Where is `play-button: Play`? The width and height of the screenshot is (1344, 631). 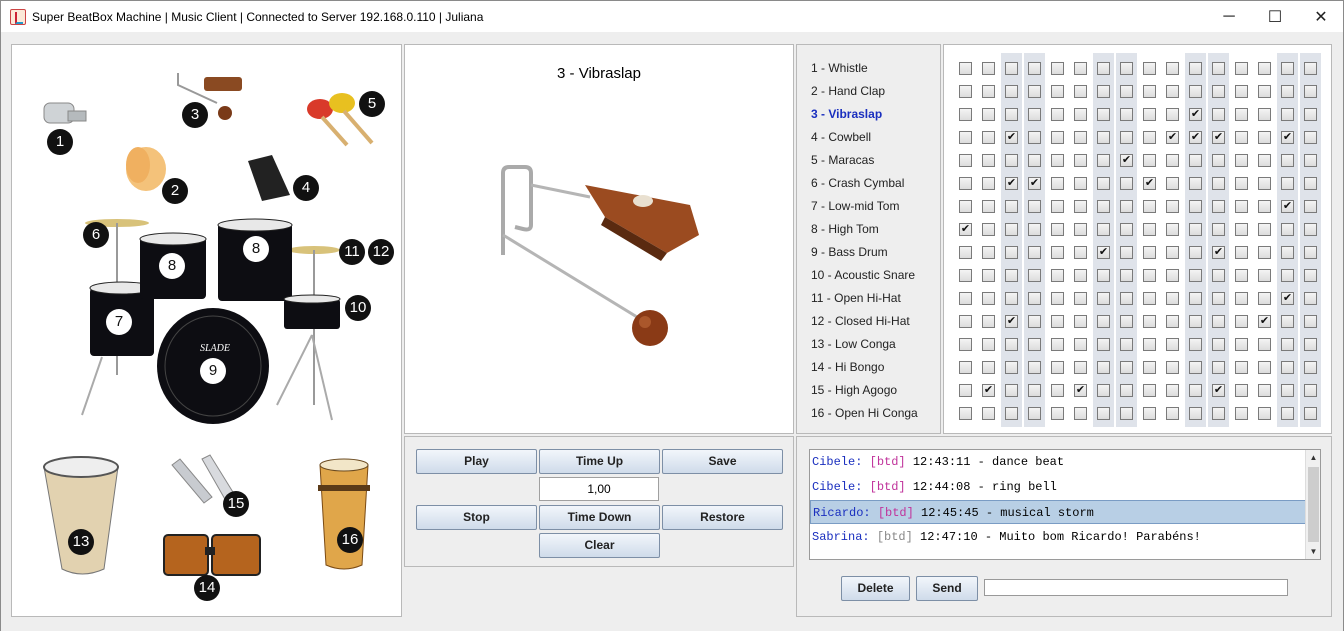
play-button: Play is located at coordinates (476, 461).